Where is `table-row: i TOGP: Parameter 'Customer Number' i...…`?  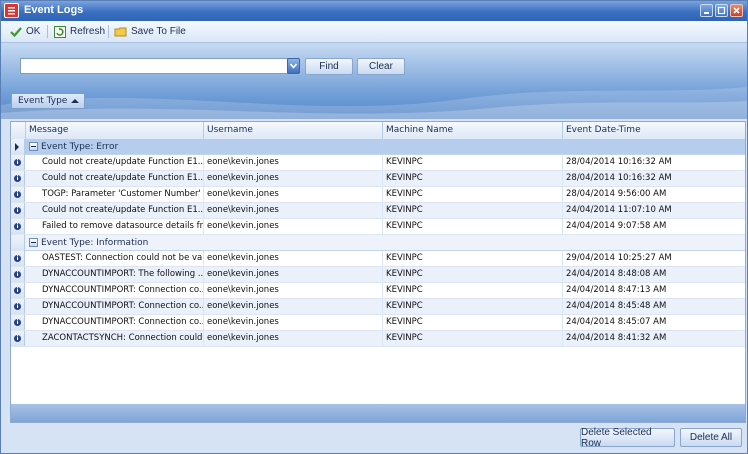
table-row: i TOGP: Parameter 'Customer Number' i...… is located at coordinates (378, 195).